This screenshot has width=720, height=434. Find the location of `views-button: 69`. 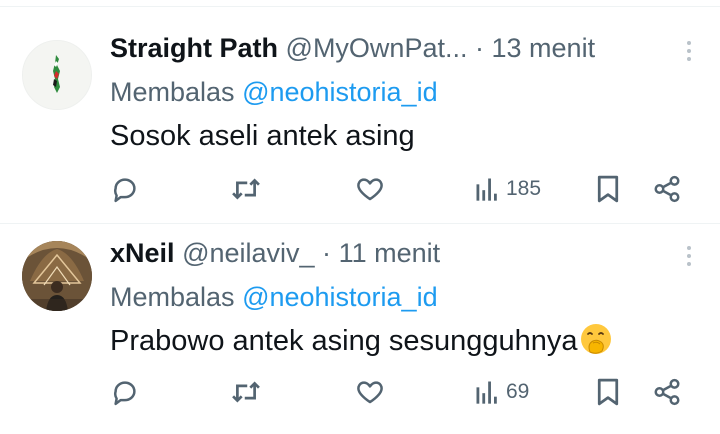

views-button: 69 is located at coordinates (501, 392).